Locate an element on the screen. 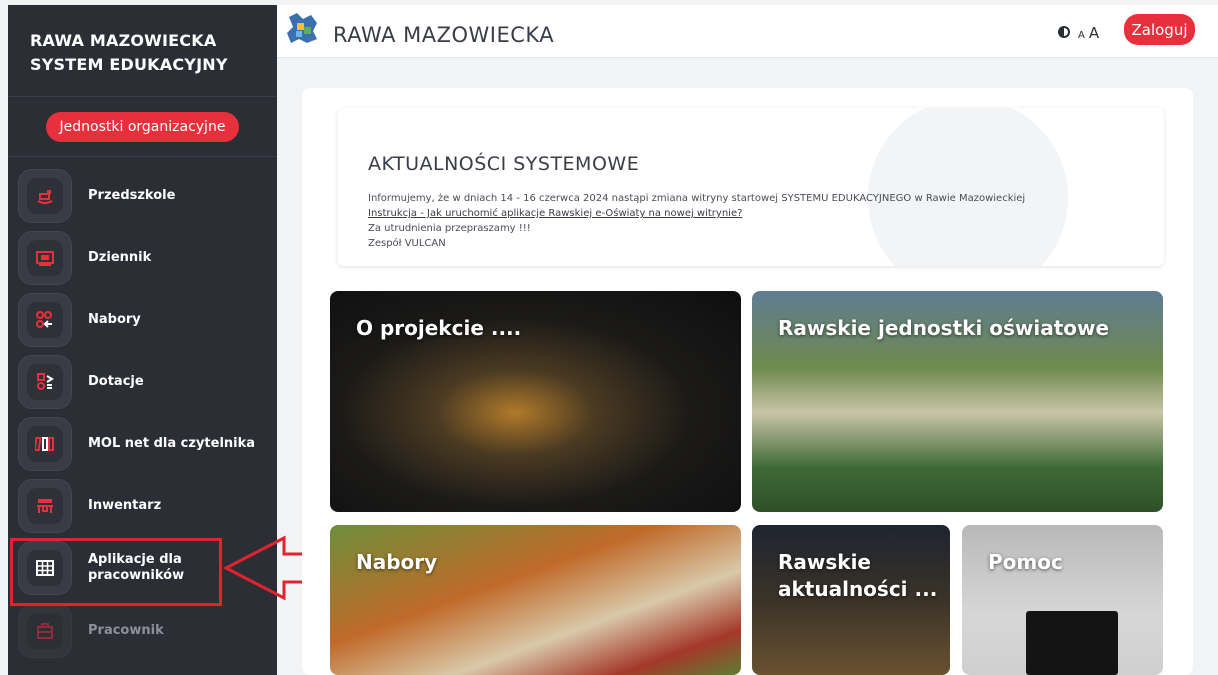 The width and height of the screenshot is (1218, 675). tile-nabory: Nabory is located at coordinates (535, 600).